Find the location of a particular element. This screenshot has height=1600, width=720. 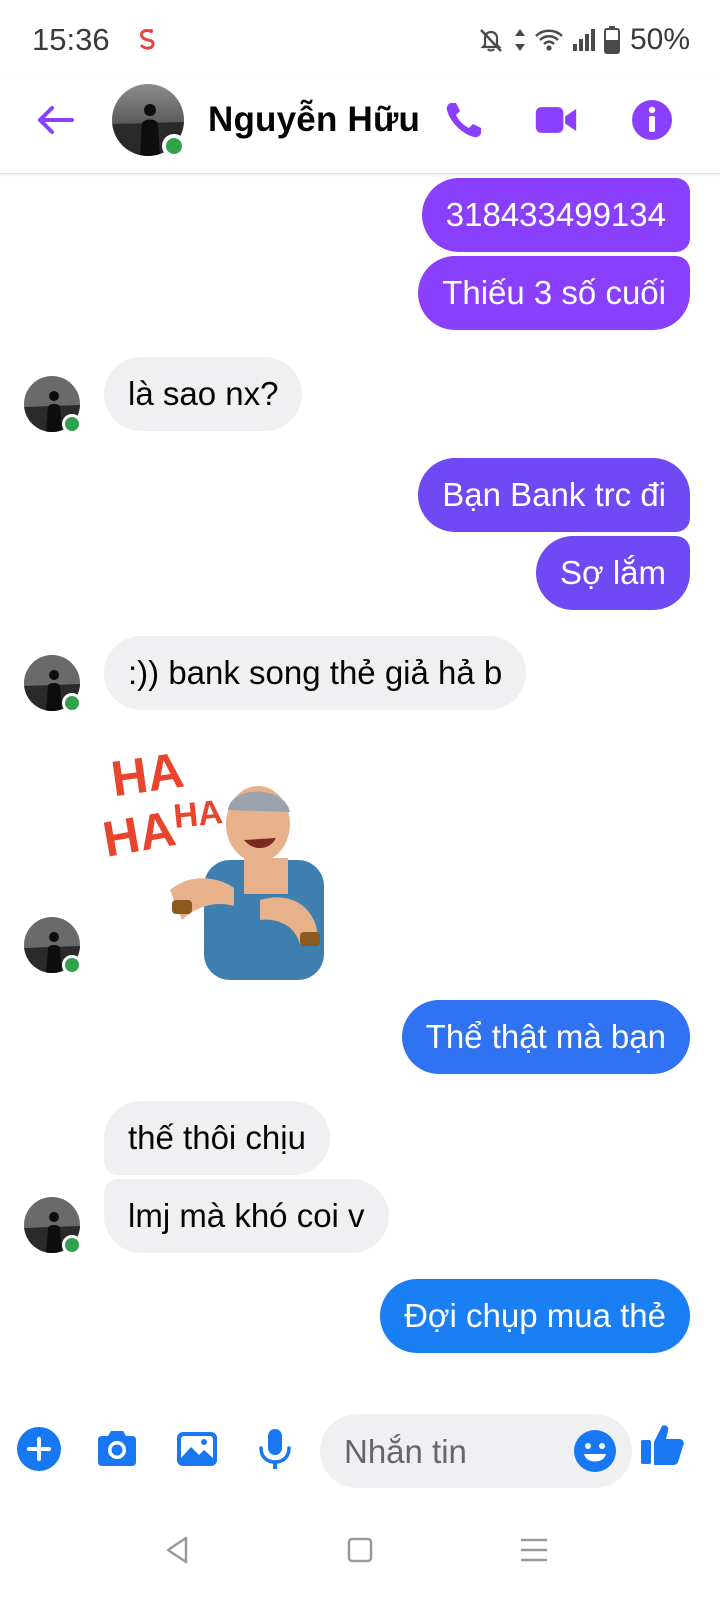

message-text: :)) bank song thẻ giả hả b is located at coordinates (315, 672).